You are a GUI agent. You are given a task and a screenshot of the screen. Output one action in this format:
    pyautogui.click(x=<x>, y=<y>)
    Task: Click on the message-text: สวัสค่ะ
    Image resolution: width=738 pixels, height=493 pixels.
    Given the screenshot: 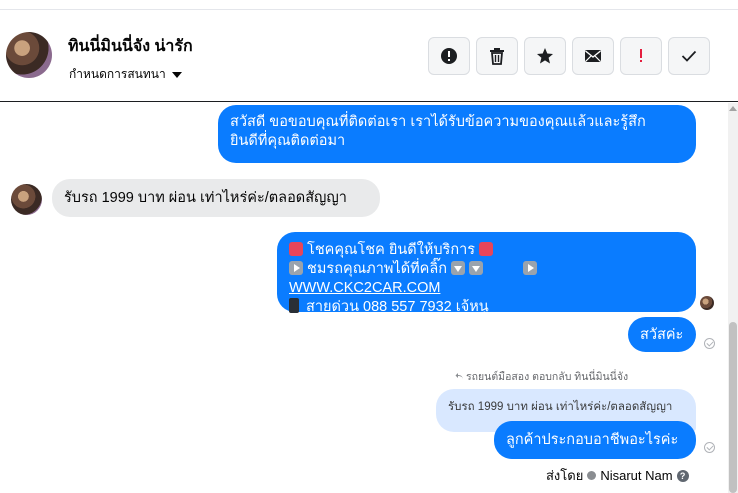 What is the action you would take?
    pyautogui.click(x=662, y=335)
    